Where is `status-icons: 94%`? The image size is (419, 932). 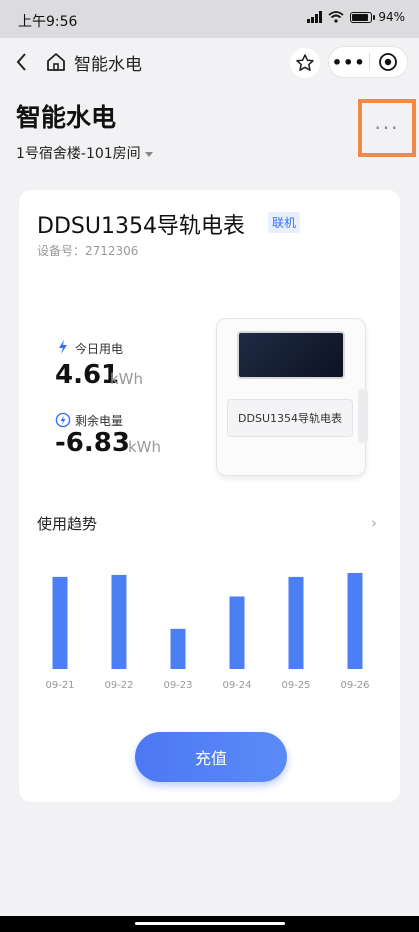
status-icons: 94% is located at coordinates (356, 17).